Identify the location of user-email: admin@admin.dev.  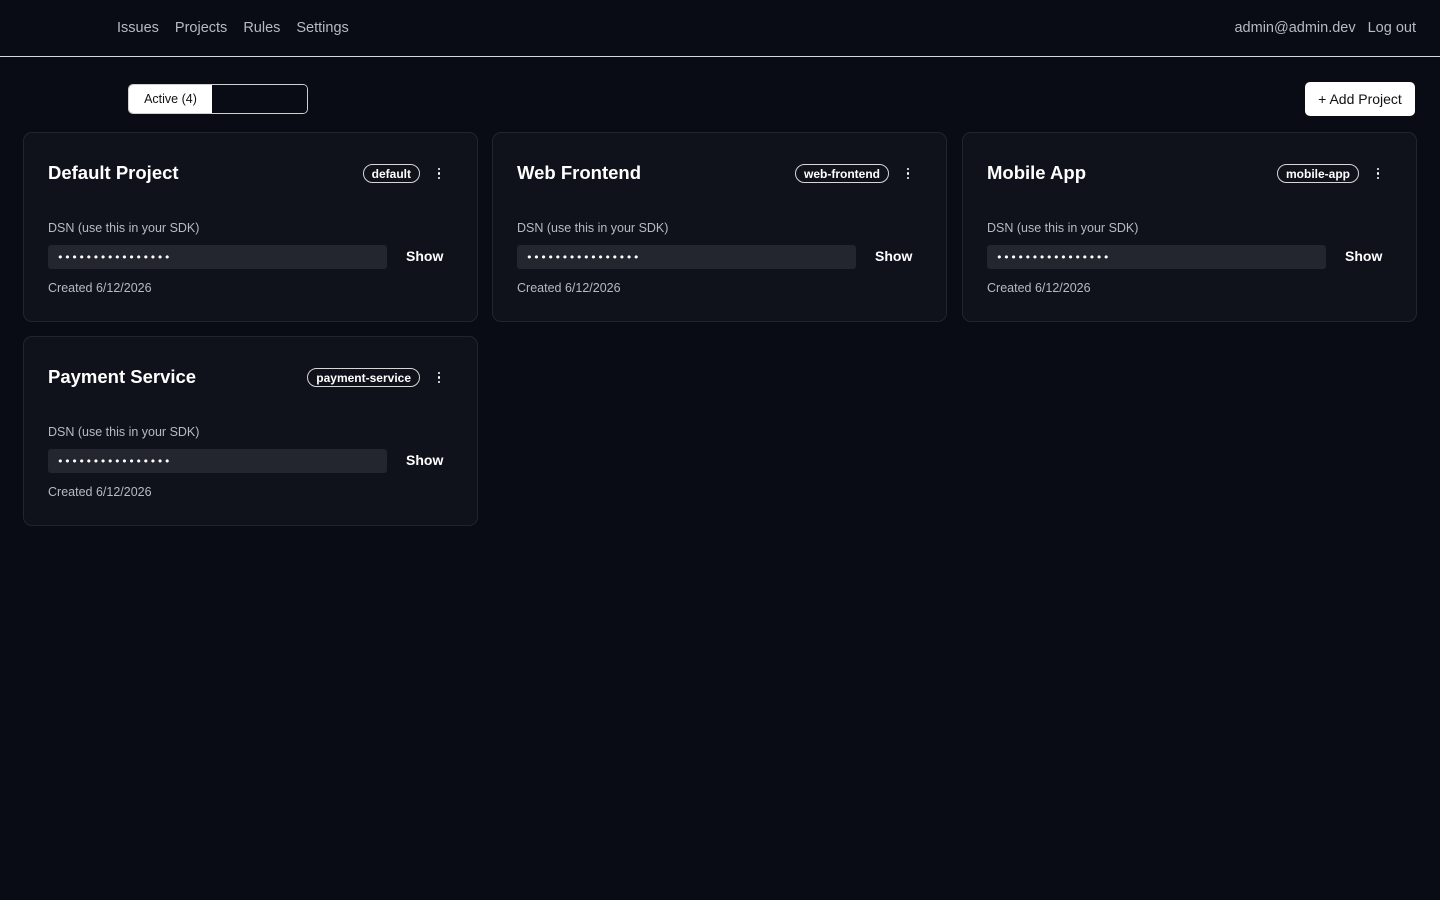
(1295, 28).